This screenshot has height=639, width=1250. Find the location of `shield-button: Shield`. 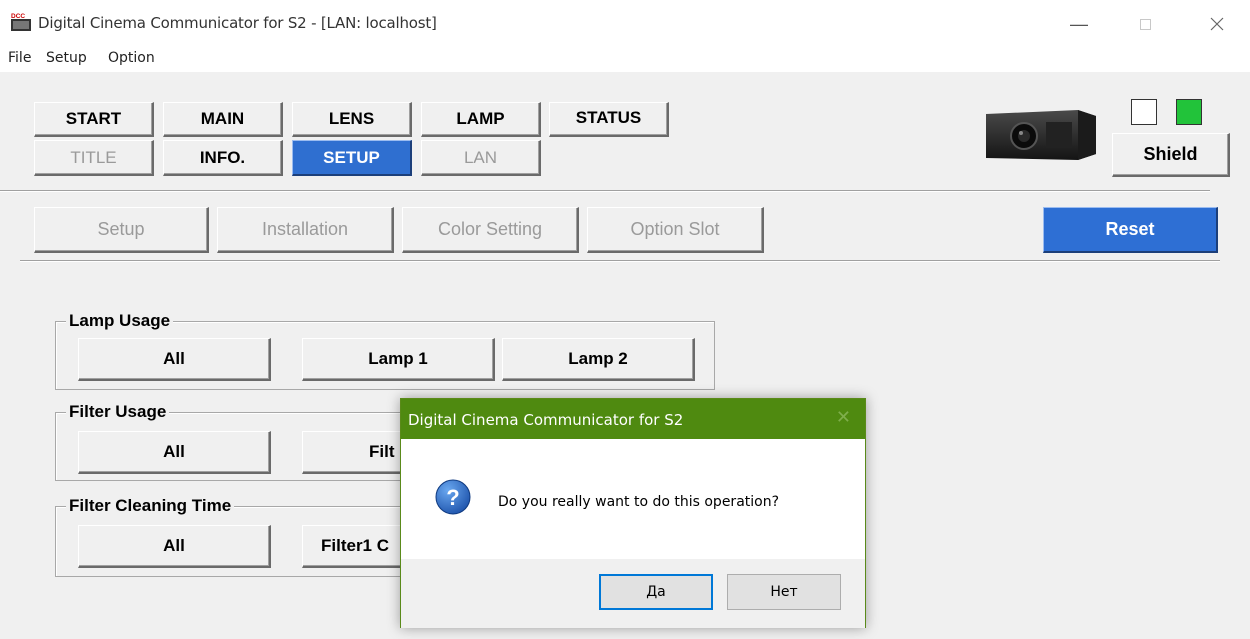

shield-button: Shield is located at coordinates (1171, 155).